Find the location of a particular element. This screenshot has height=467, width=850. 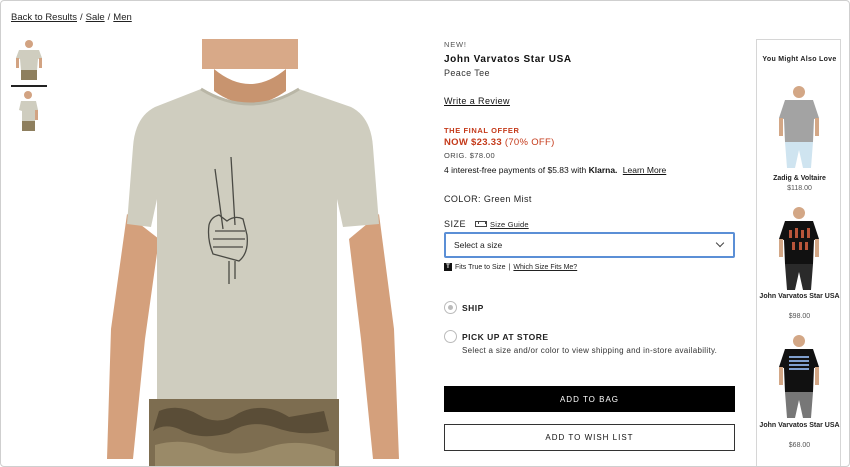

fit-text: Fits True to Size is located at coordinates (480, 267).